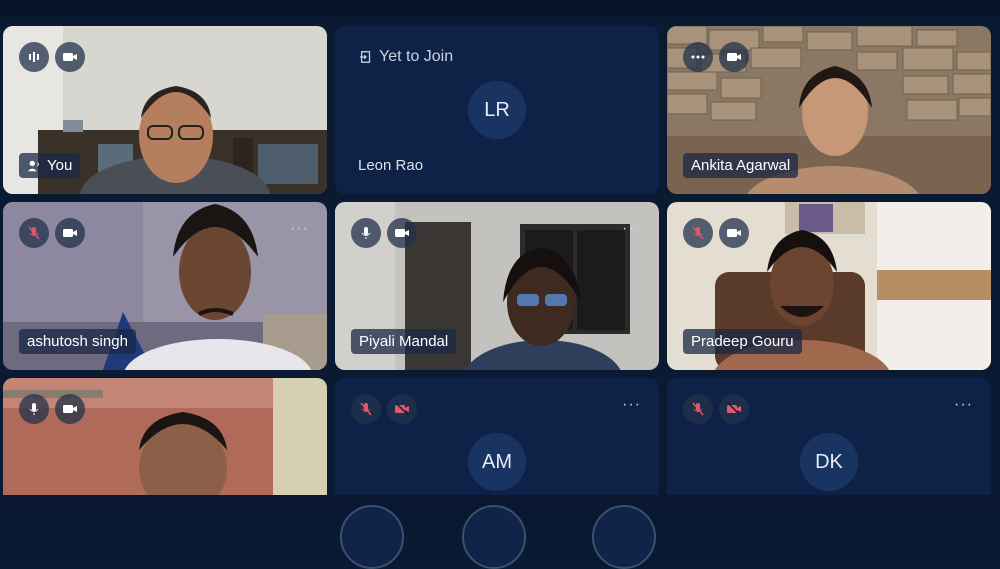 The width and height of the screenshot is (1000, 569). I want to click on avatar-dk: DK, so click(829, 462).